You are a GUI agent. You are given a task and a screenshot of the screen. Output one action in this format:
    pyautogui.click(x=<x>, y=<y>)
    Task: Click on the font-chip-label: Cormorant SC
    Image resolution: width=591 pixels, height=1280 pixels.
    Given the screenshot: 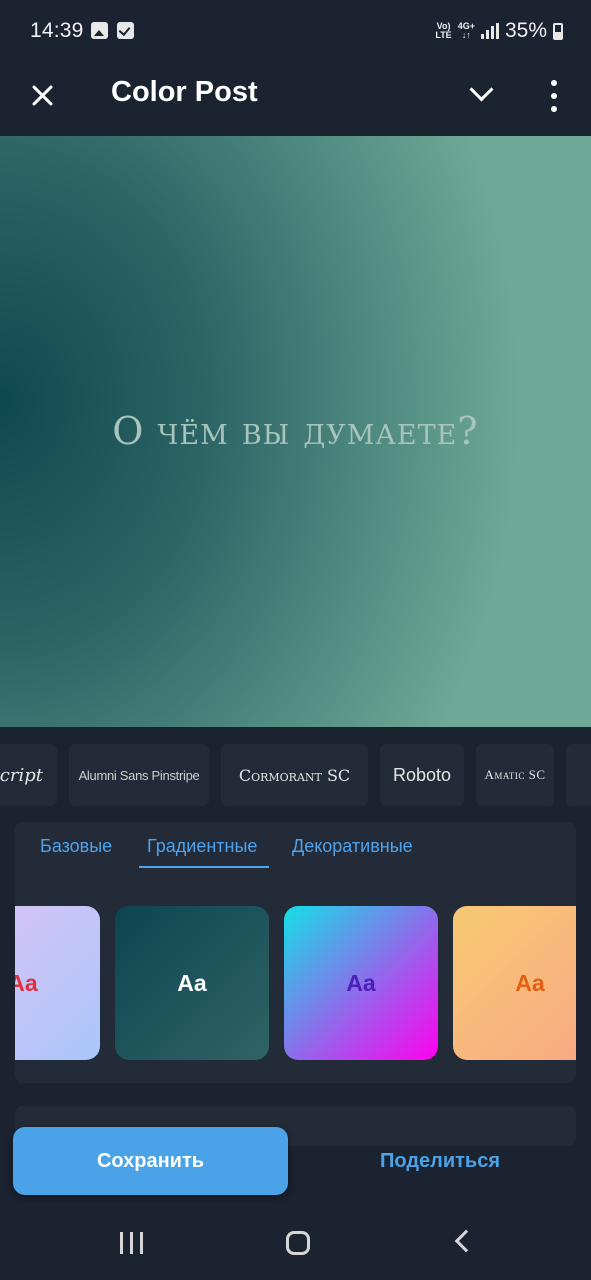 What is the action you would take?
    pyautogui.click(x=294, y=775)
    